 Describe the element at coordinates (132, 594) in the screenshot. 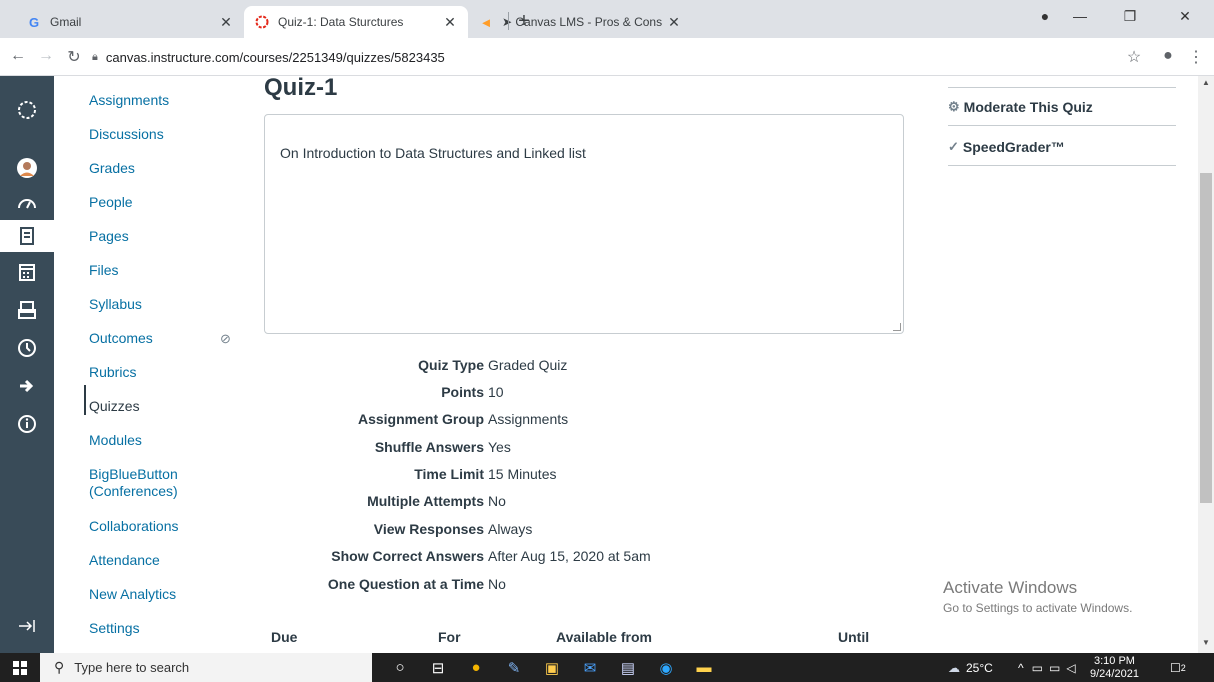

I see `course-nav-new-analytics: New Analytics` at that location.